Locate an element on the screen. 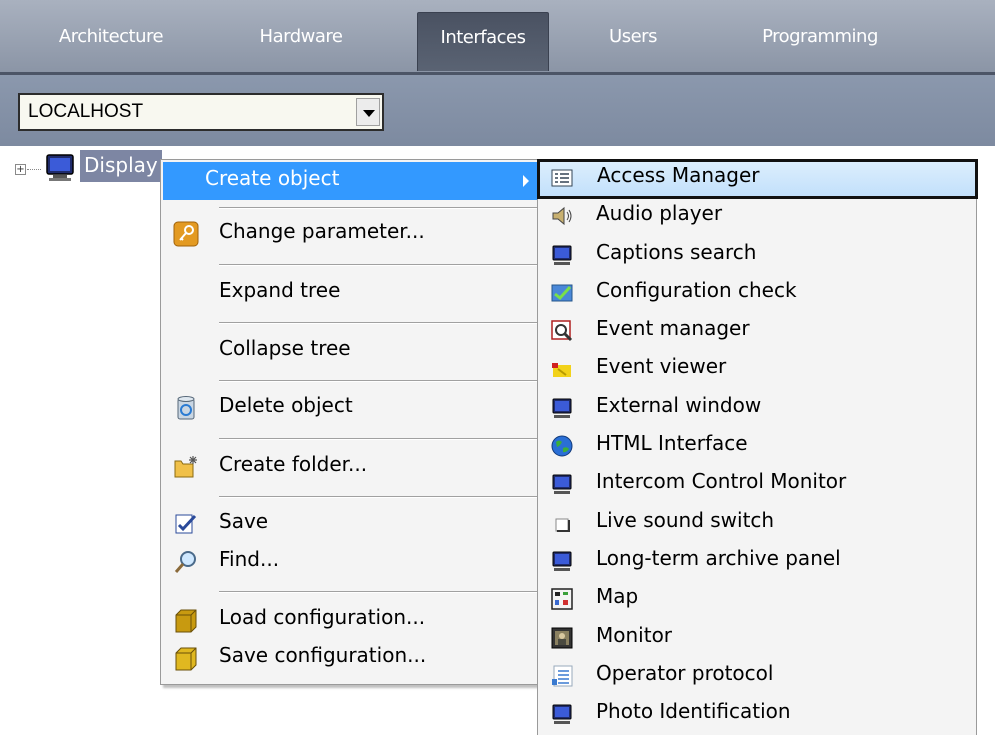 Image resolution: width=995 pixels, height=735 pixels. tree-connector is located at coordinates (34, 169).